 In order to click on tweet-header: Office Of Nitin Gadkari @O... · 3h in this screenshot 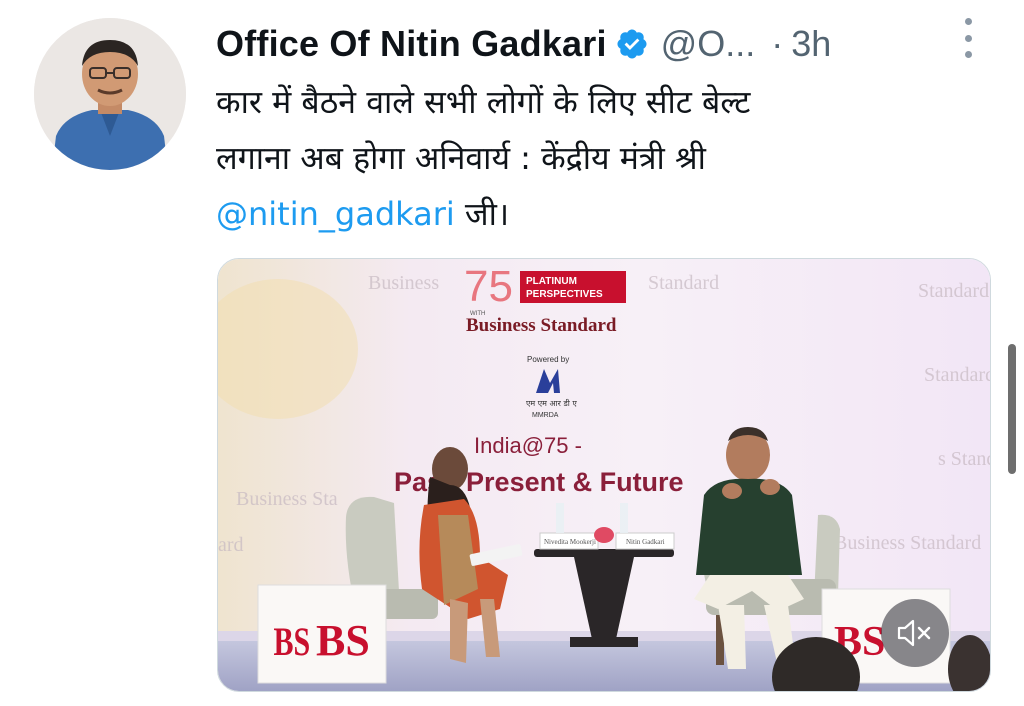, I will do `click(523, 44)`.